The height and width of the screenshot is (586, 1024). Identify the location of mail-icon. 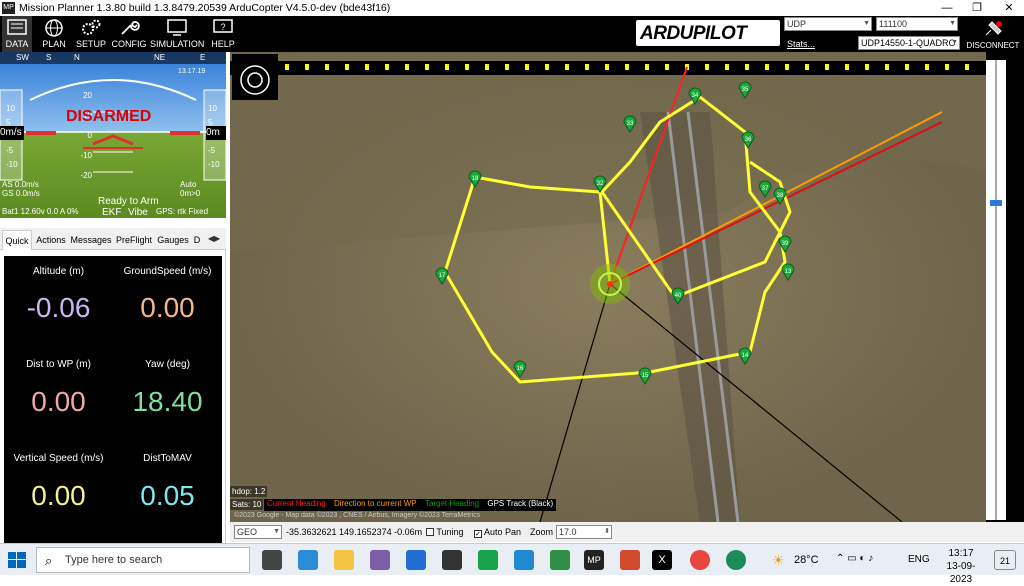
(416, 560).